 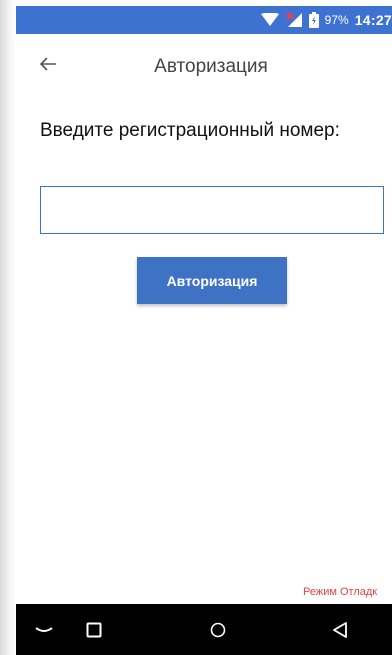 I want to click on keyboard-hide-icon, so click(x=44, y=630).